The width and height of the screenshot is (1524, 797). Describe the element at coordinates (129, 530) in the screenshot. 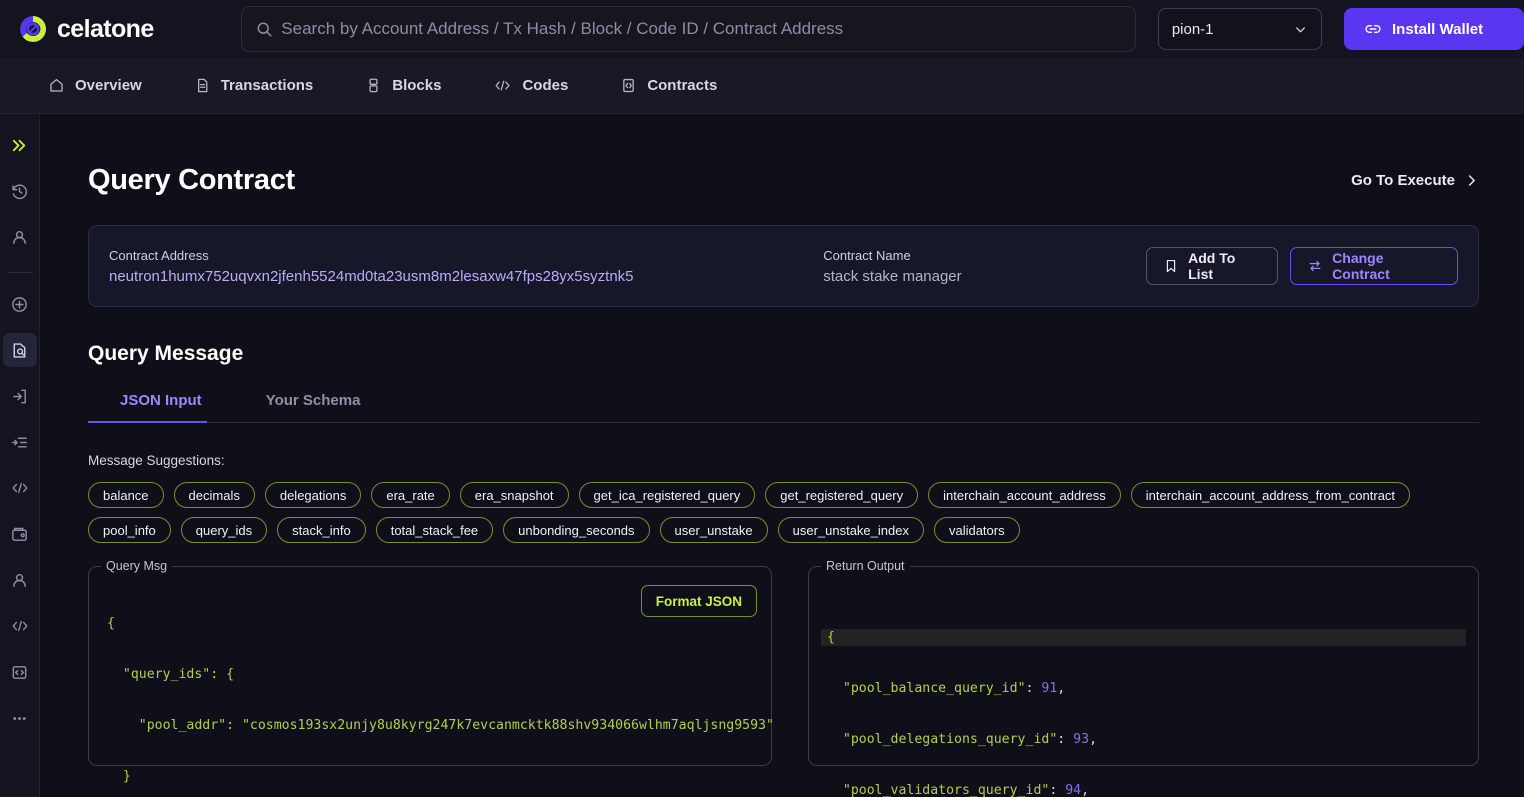

I see `suggestion-chip: pool_info` at that location.